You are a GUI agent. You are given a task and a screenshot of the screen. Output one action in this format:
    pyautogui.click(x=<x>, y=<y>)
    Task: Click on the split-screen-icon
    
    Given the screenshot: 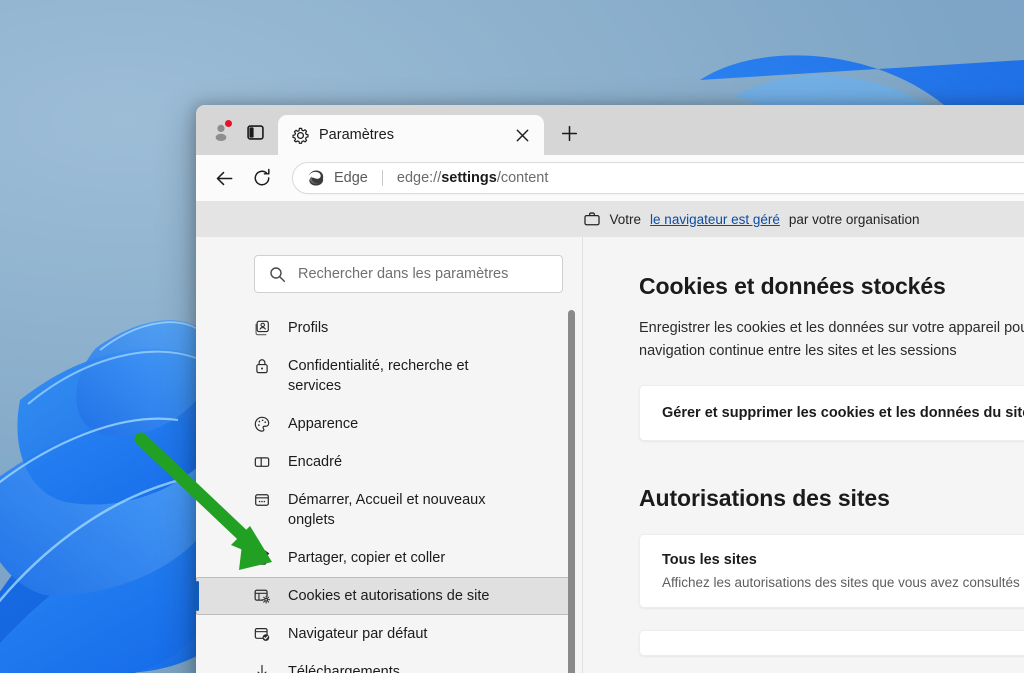 What is the action you would take?
    pyautogui.click(x=255, y=132)
    